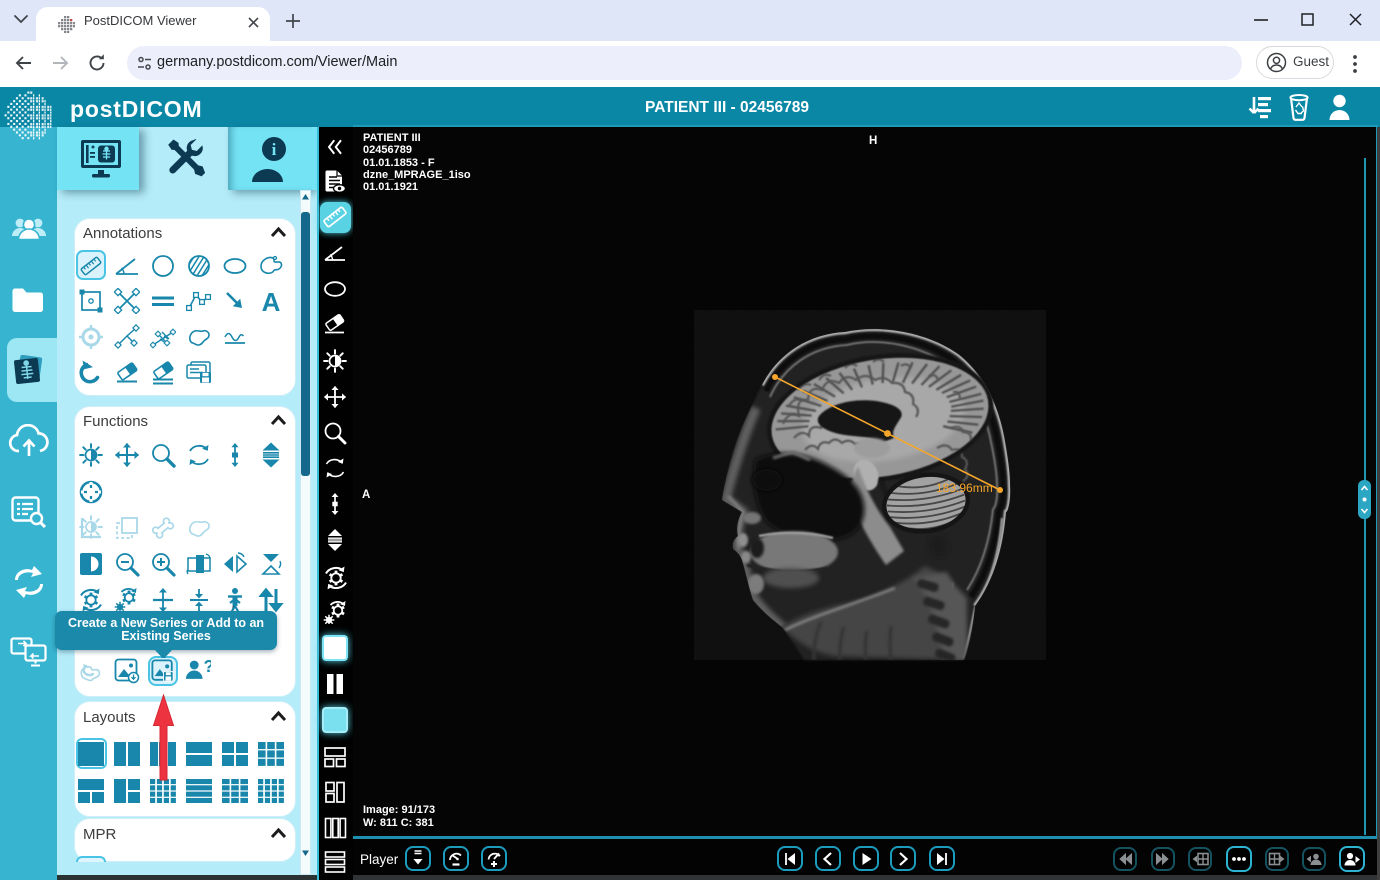 Image resolution: width=1380 pixels, height=880 pixels. What do you see at coordinates (964, 488) in the screenshot?
I see `svg-text: 183.96mm` at bounding box center [964, 488].